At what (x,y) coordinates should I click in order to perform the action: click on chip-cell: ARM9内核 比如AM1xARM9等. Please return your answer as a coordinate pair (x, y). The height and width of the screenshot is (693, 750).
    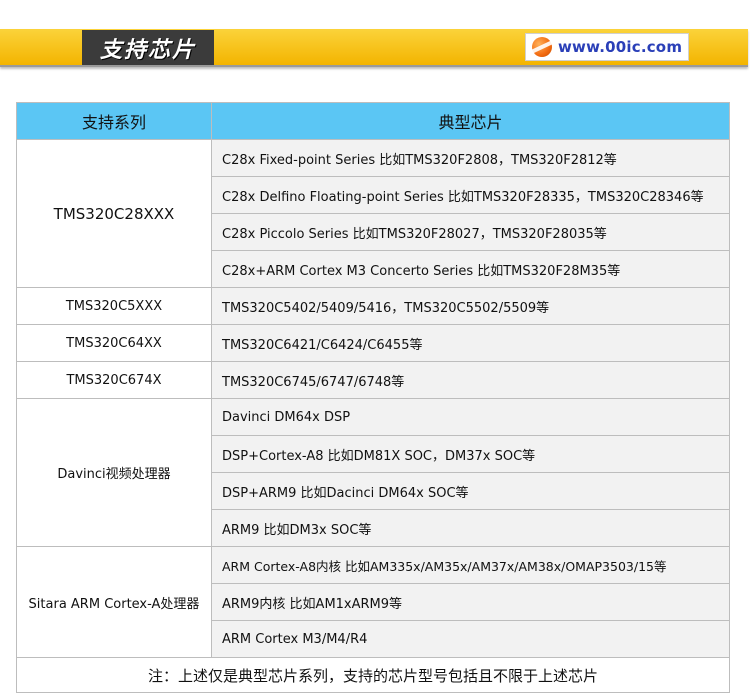
    Looking at the image, I should click on (470, 602).